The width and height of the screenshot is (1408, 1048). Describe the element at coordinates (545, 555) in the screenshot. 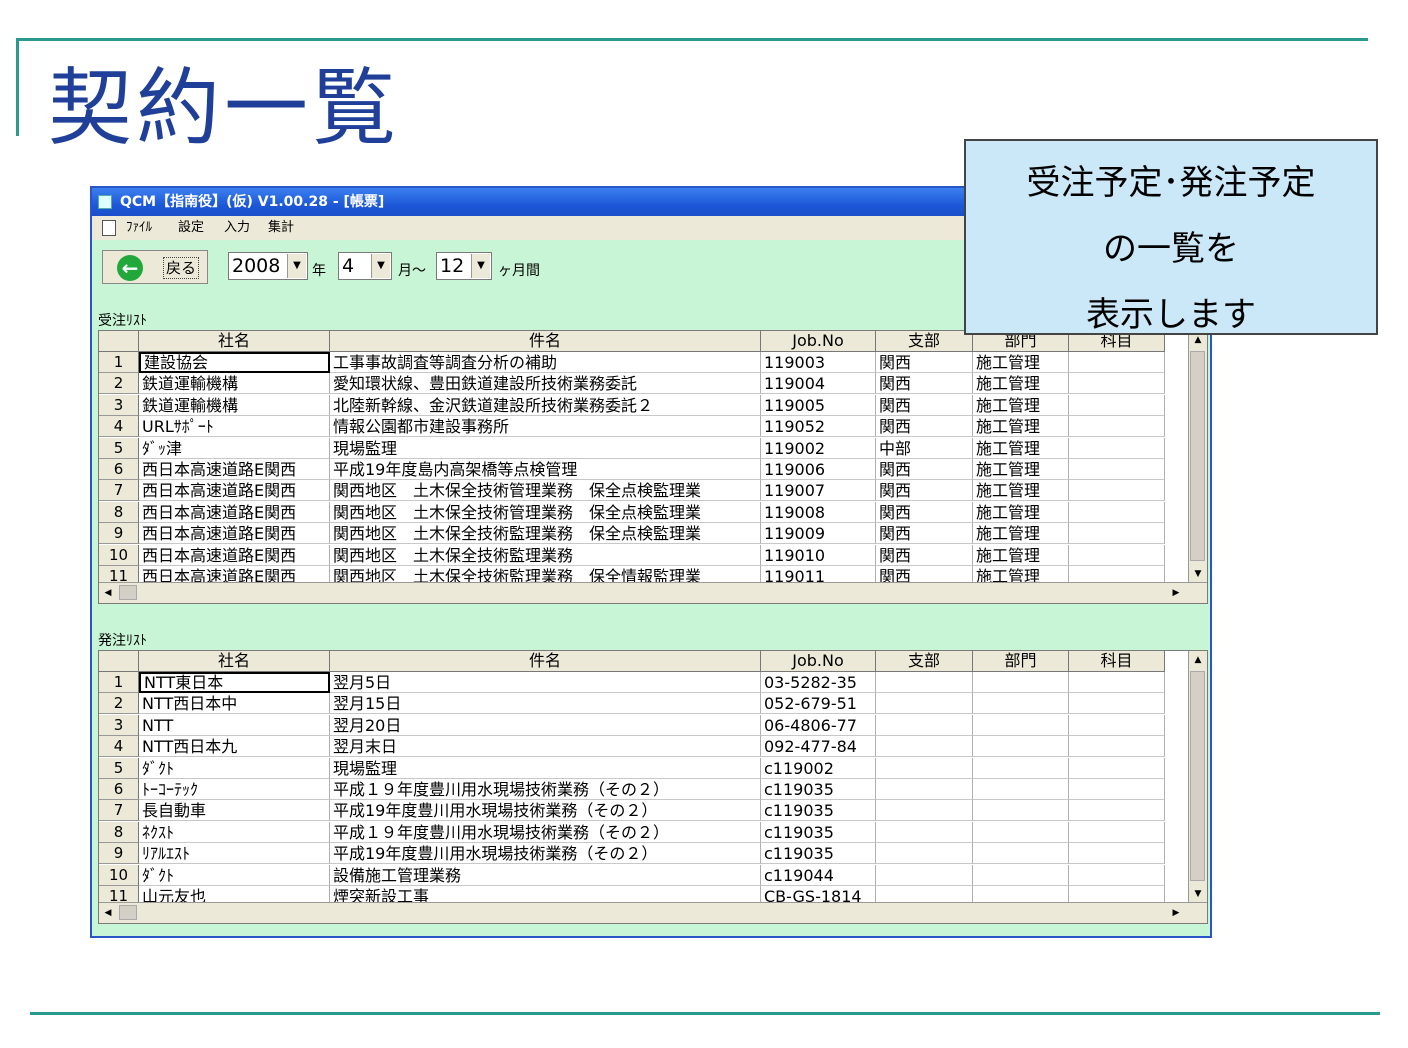

I see `cell-subject: 関西地区 土木保全技術監理業務` at that location.